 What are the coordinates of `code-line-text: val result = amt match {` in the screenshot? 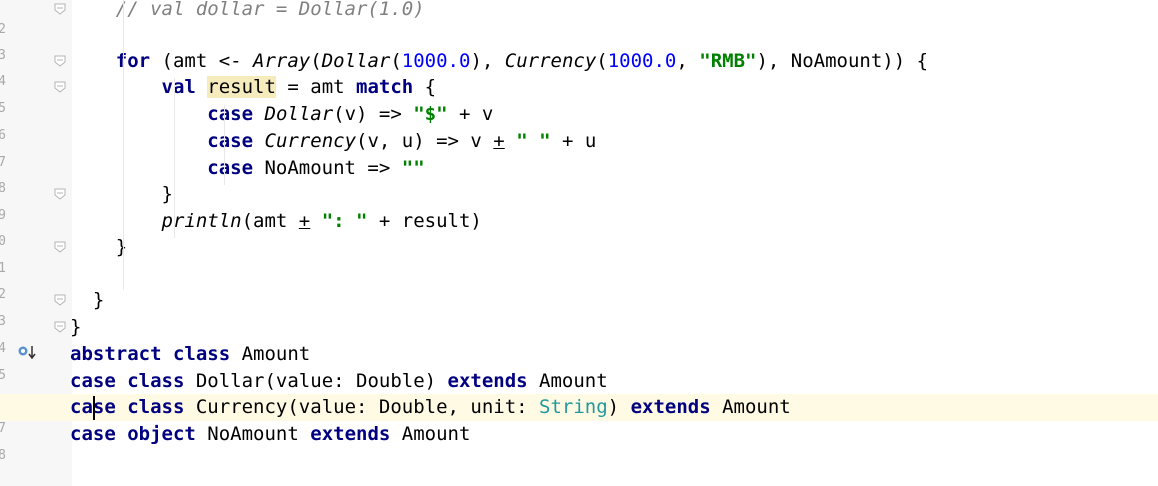 It's located at (253, 87).